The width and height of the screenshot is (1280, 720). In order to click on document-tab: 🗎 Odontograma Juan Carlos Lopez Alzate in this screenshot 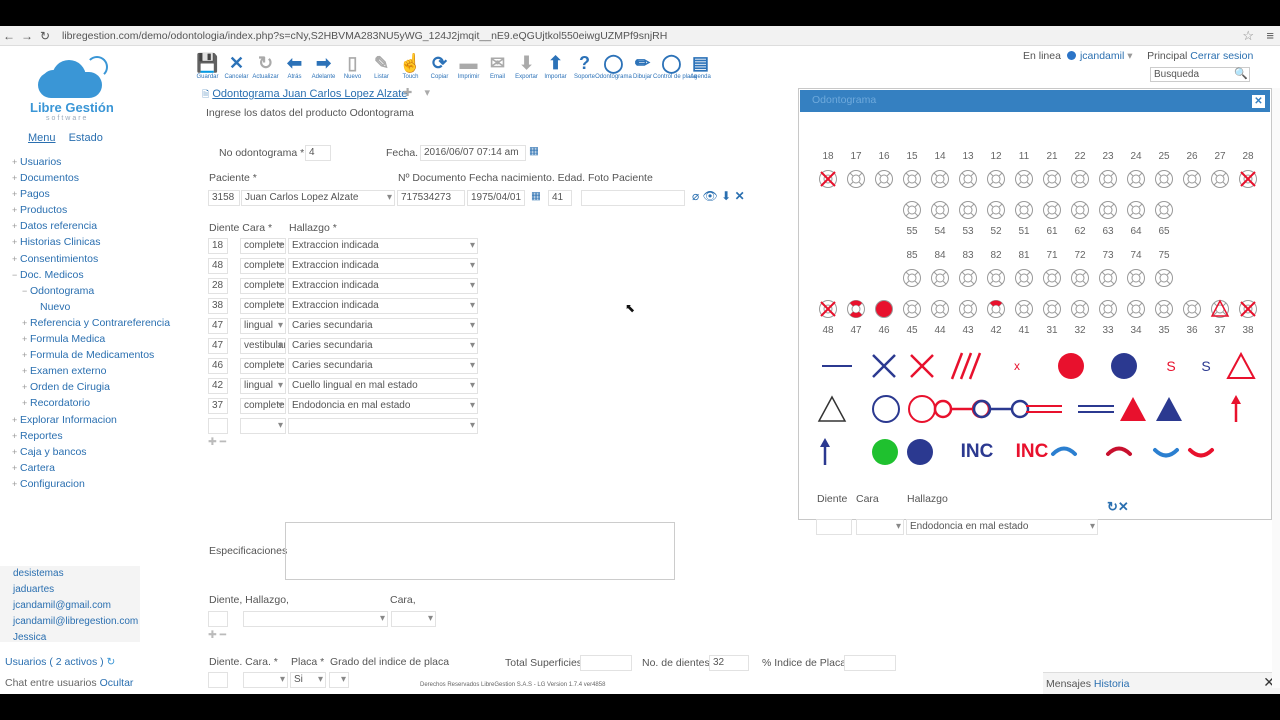, I will do `click(304, 95)`.